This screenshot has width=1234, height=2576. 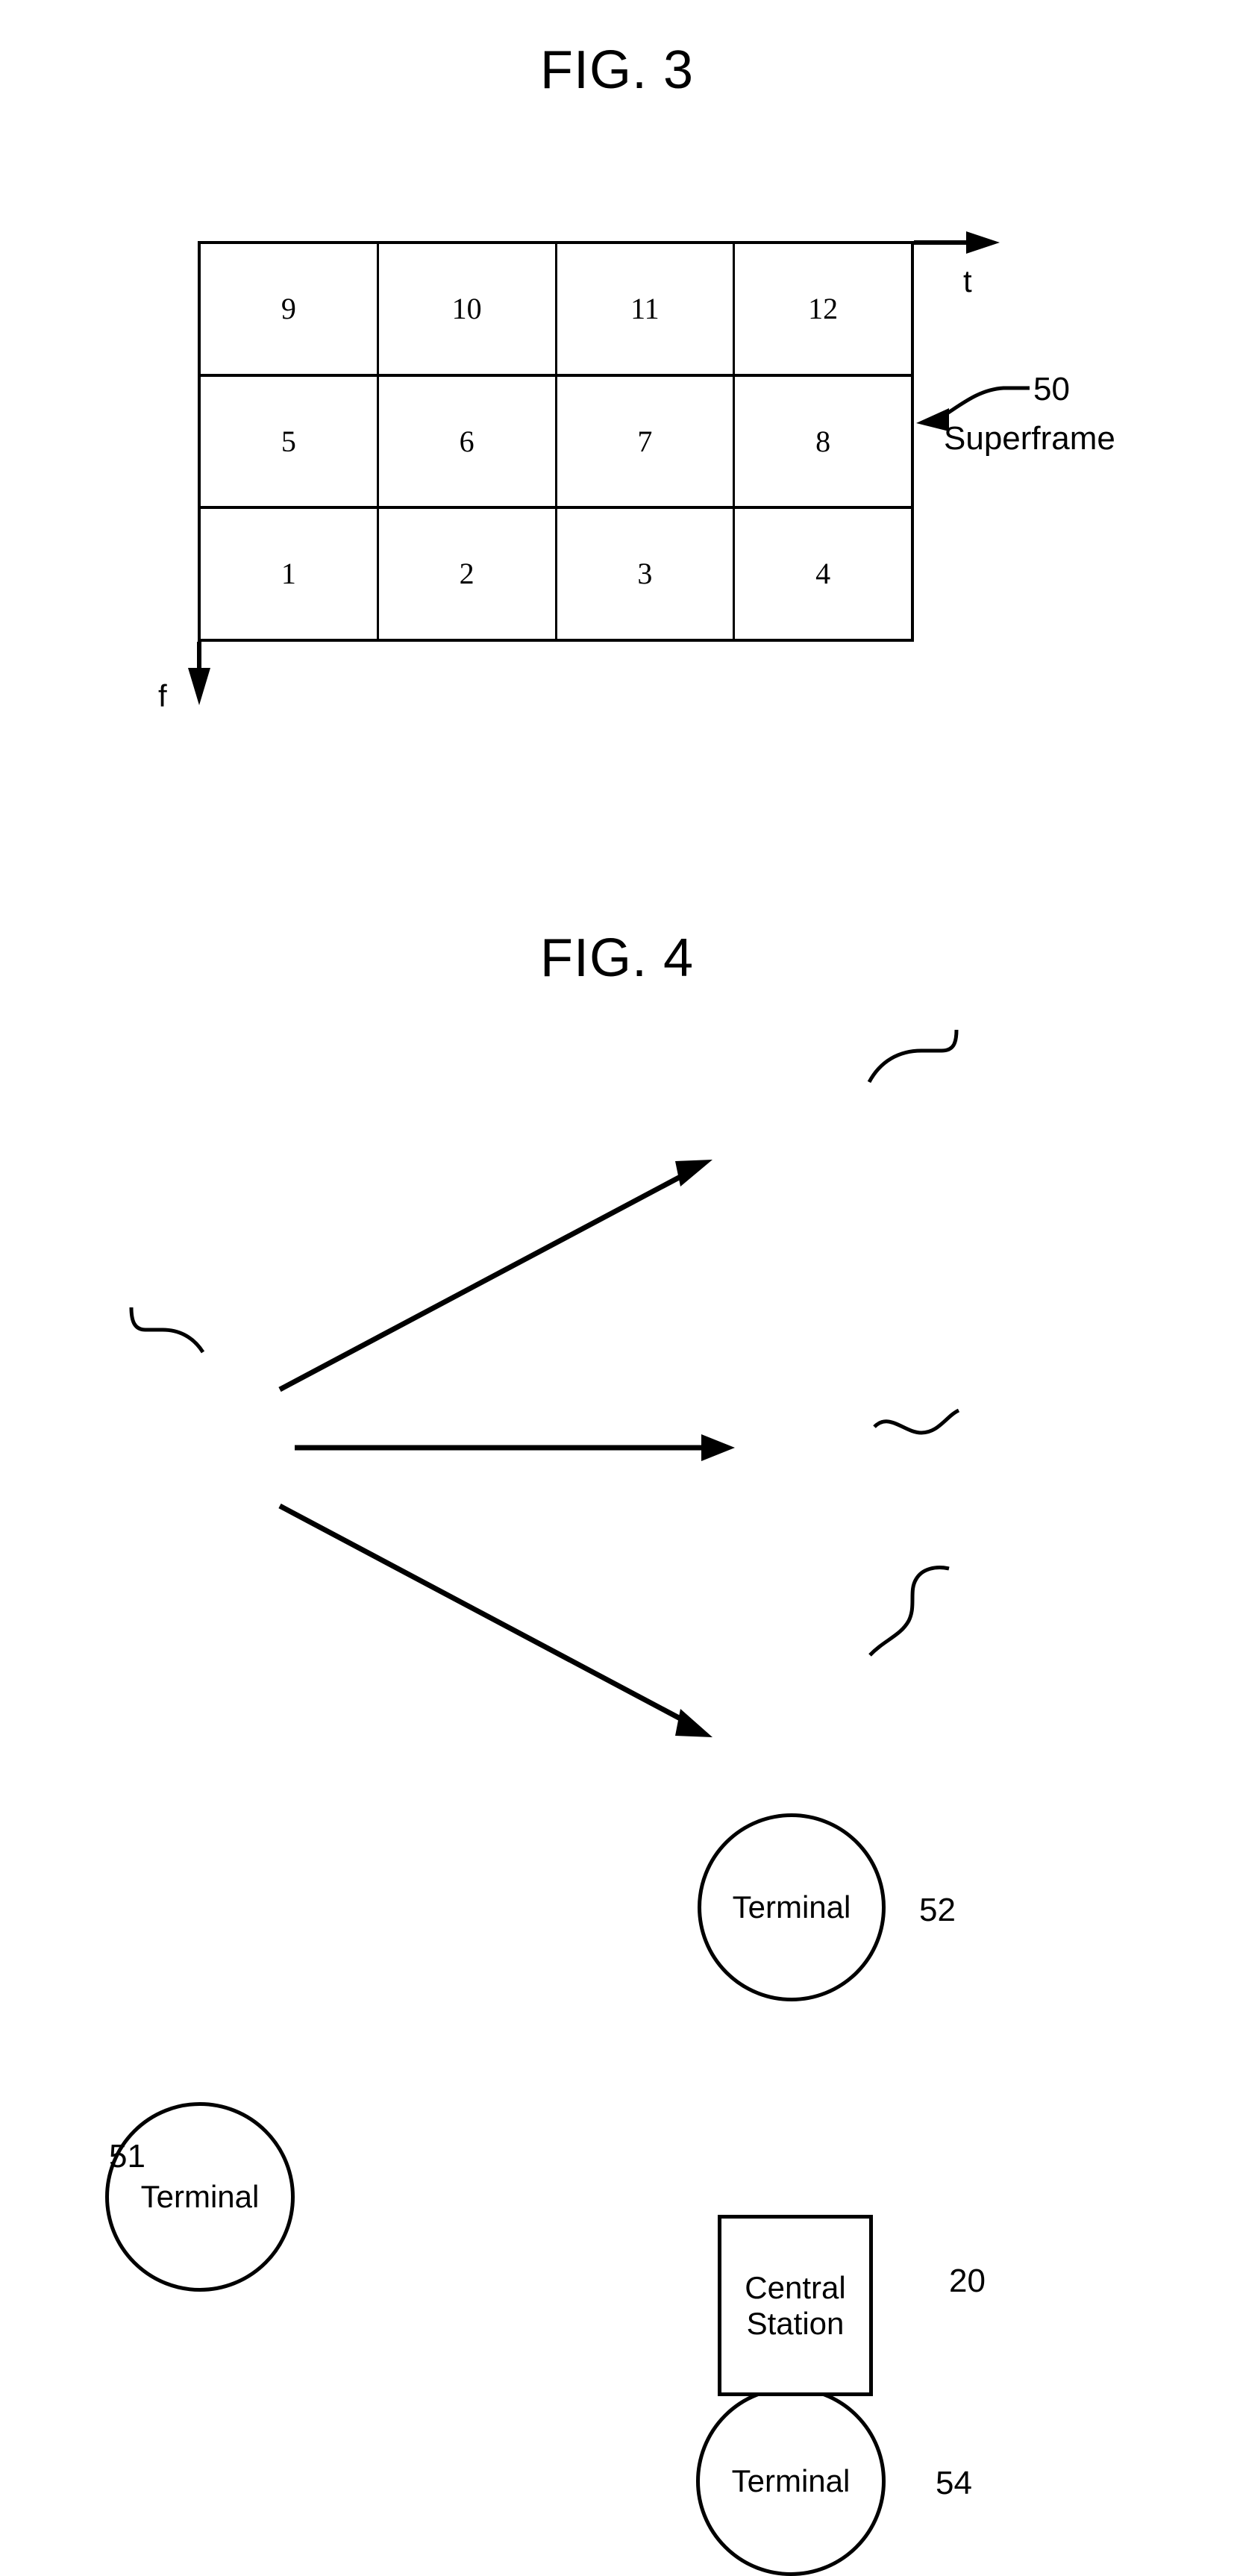 What do you see at coordinates (1030, 438) in the screenshot?
I see `superframe-label: Superframe` at bounding box center [1030, 438].